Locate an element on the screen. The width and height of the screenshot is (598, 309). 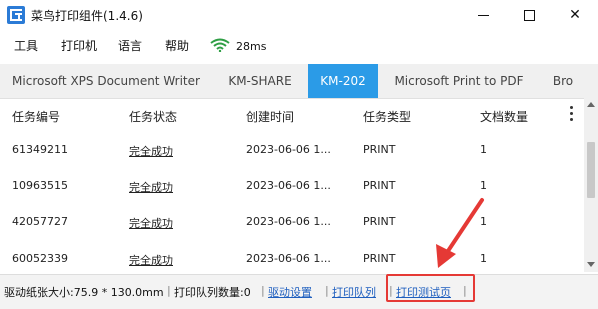
tab-km-share: KM-SHARE is located at coordinates (260, 81).